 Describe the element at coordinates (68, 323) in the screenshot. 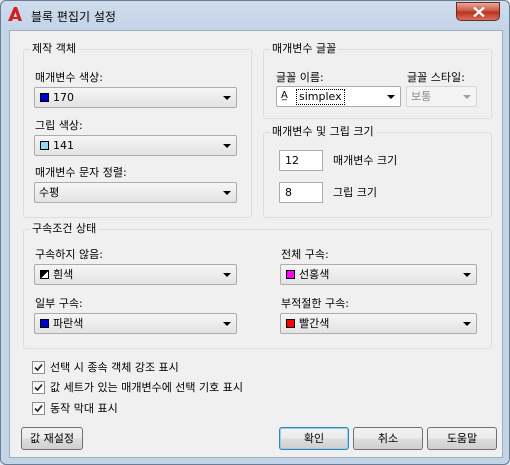

I see `partially-constrained-value: 파란색` at that location.